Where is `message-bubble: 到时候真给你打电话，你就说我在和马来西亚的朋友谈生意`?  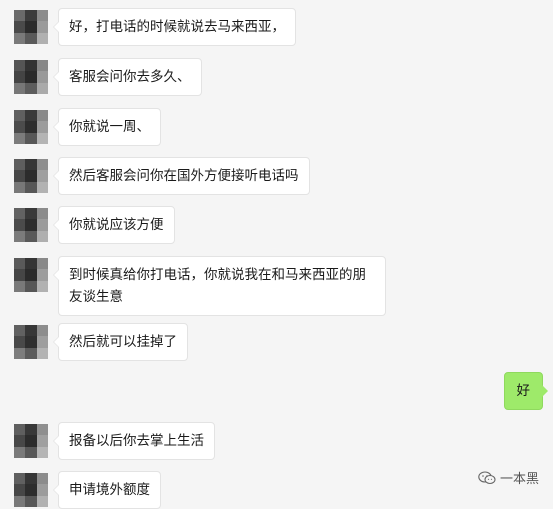 message-bubble: 到时候真给你打电话，你就说我在和马来西亚的朋友谈生意 is located at coordinates (219, 286).